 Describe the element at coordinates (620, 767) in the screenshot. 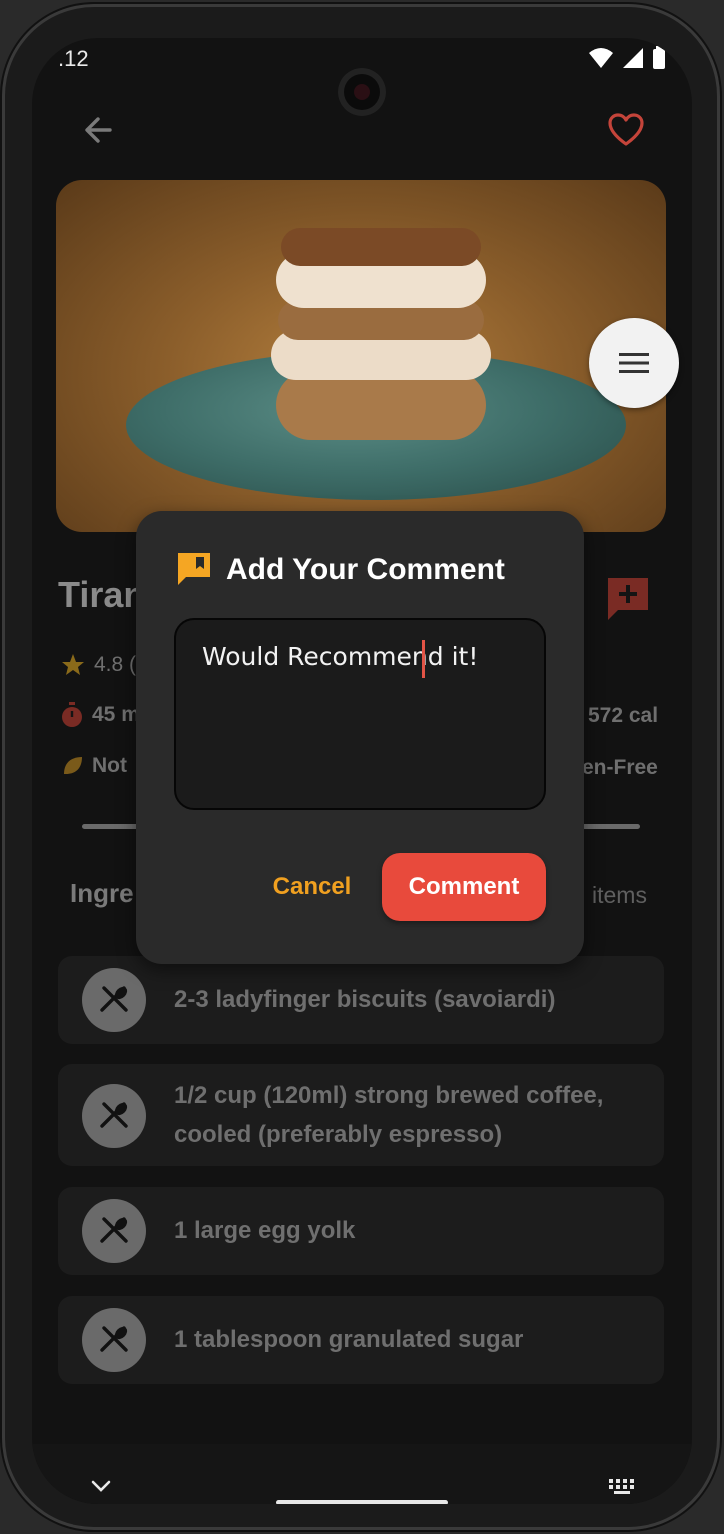

I see `diet-right-text: en-Free` at that location.